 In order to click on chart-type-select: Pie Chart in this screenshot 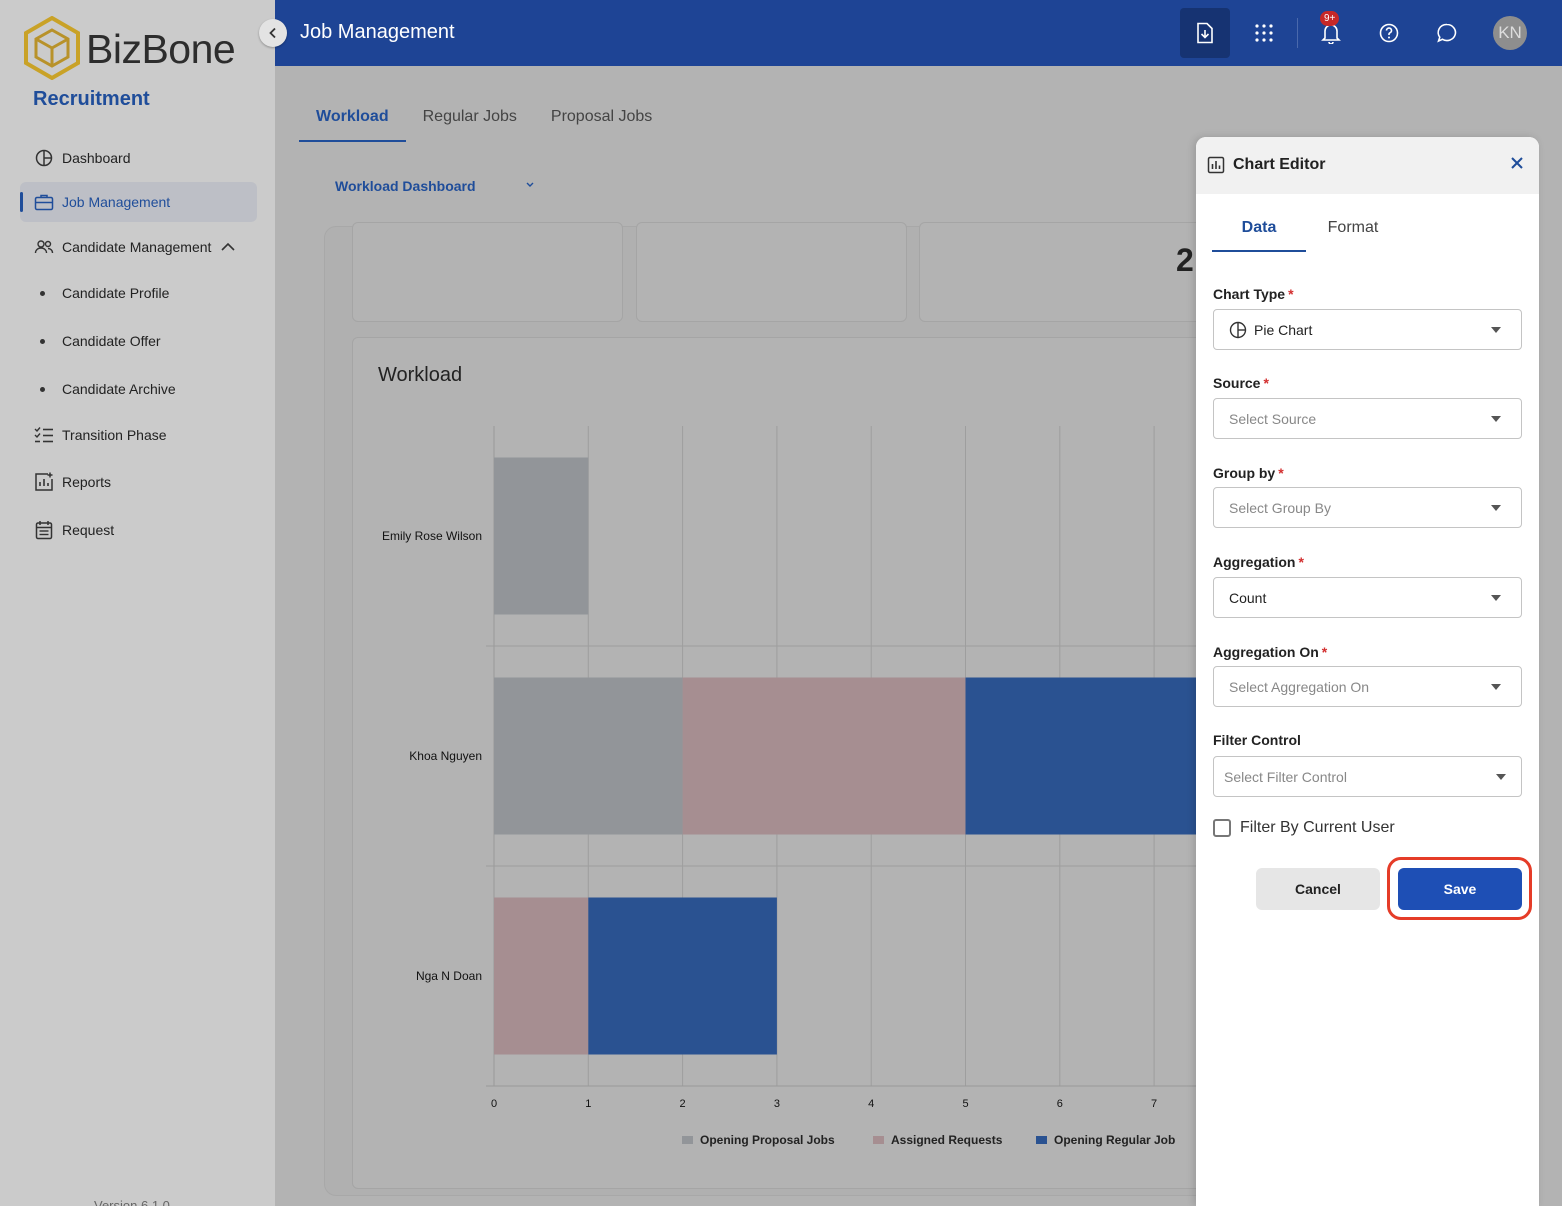, I will do `click(1367, 329)`.